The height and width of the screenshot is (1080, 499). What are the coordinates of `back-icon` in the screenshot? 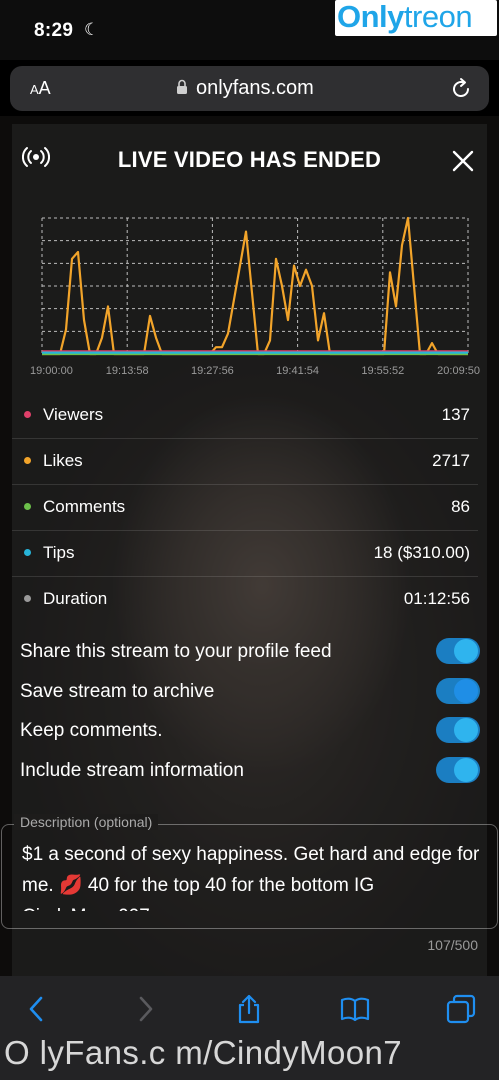 It's located at (37, 1009).